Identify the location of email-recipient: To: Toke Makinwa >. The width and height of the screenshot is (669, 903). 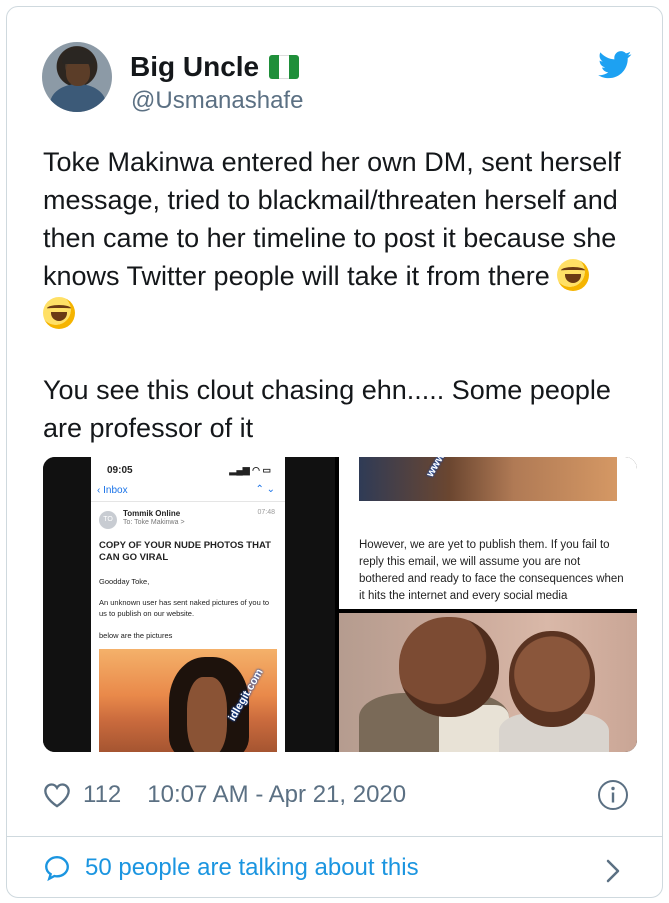
(154, 522).